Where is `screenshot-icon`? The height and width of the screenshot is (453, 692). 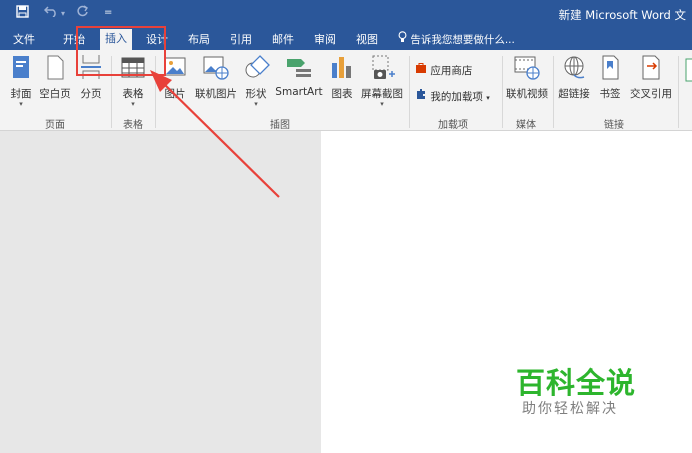 screenshot-icon is located at coordinates (383, 67).